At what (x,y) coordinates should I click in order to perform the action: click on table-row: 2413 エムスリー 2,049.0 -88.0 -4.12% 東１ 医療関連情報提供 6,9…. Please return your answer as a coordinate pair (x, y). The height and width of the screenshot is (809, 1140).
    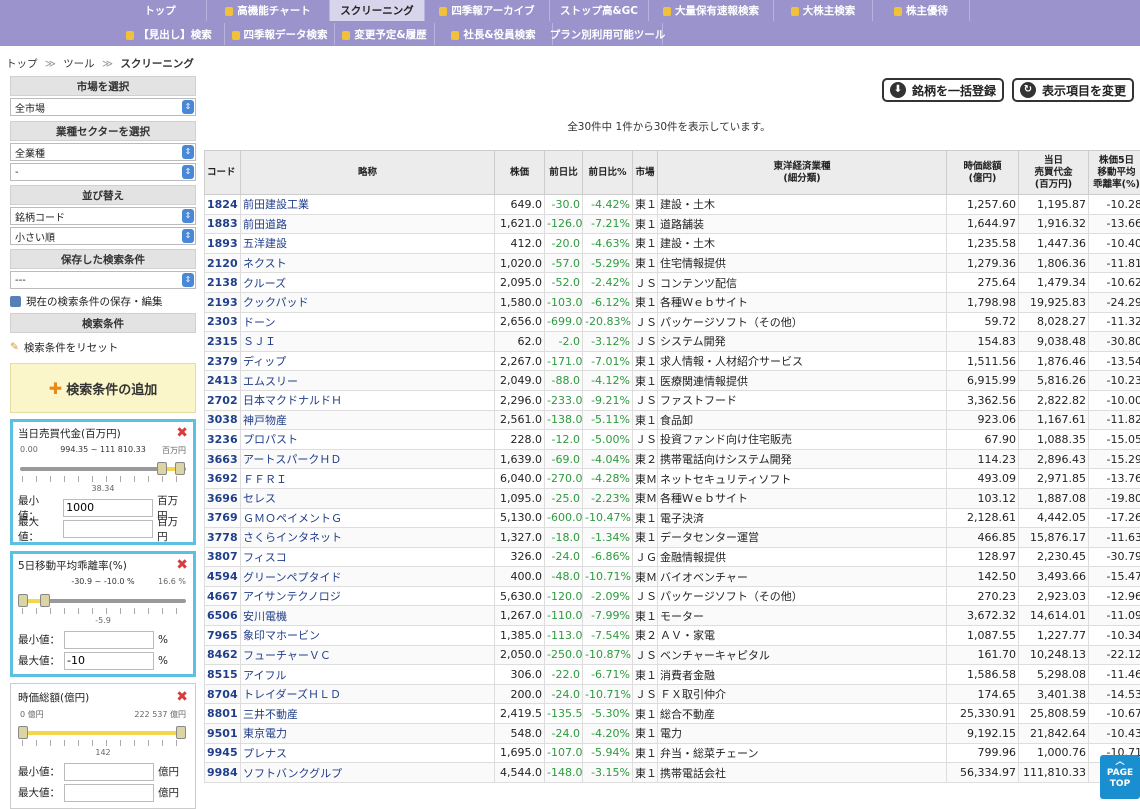
    Looking at the image, I should click on (672, 380).